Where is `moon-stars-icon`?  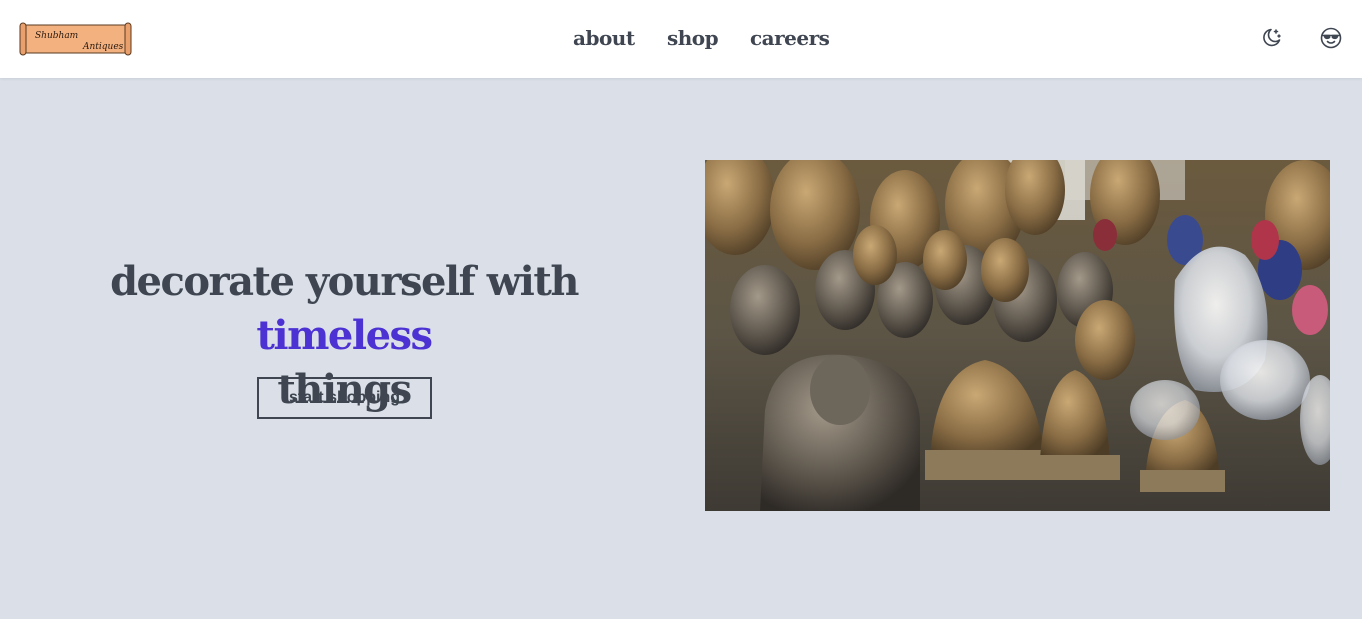
moon-stars-icon is located at coordinates (1271, 38).